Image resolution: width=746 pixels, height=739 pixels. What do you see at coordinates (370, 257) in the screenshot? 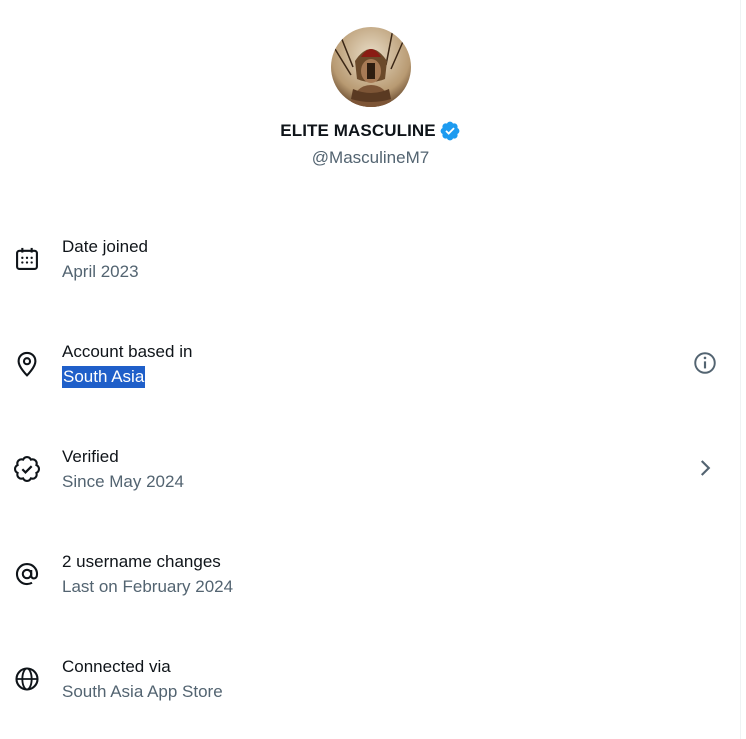
I see `row-date-joined: Date joined April 2023` at bounding box center [370, 257].